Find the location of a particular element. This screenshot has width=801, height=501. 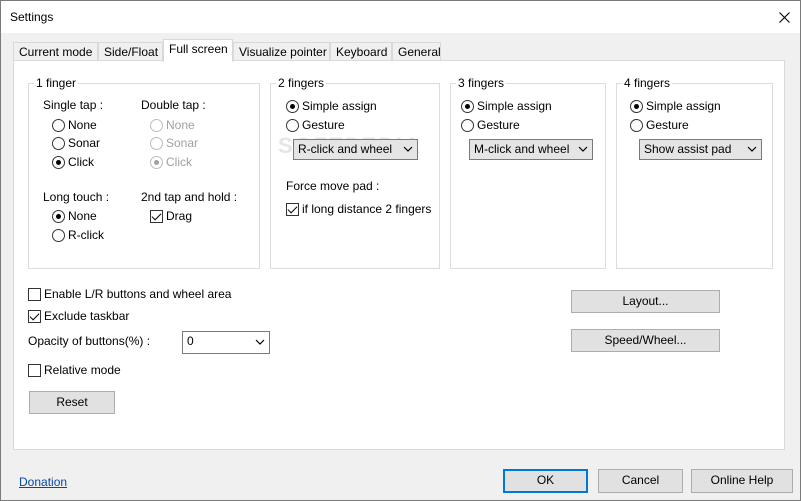

radio-label: None is located at coordinates (82, 216).